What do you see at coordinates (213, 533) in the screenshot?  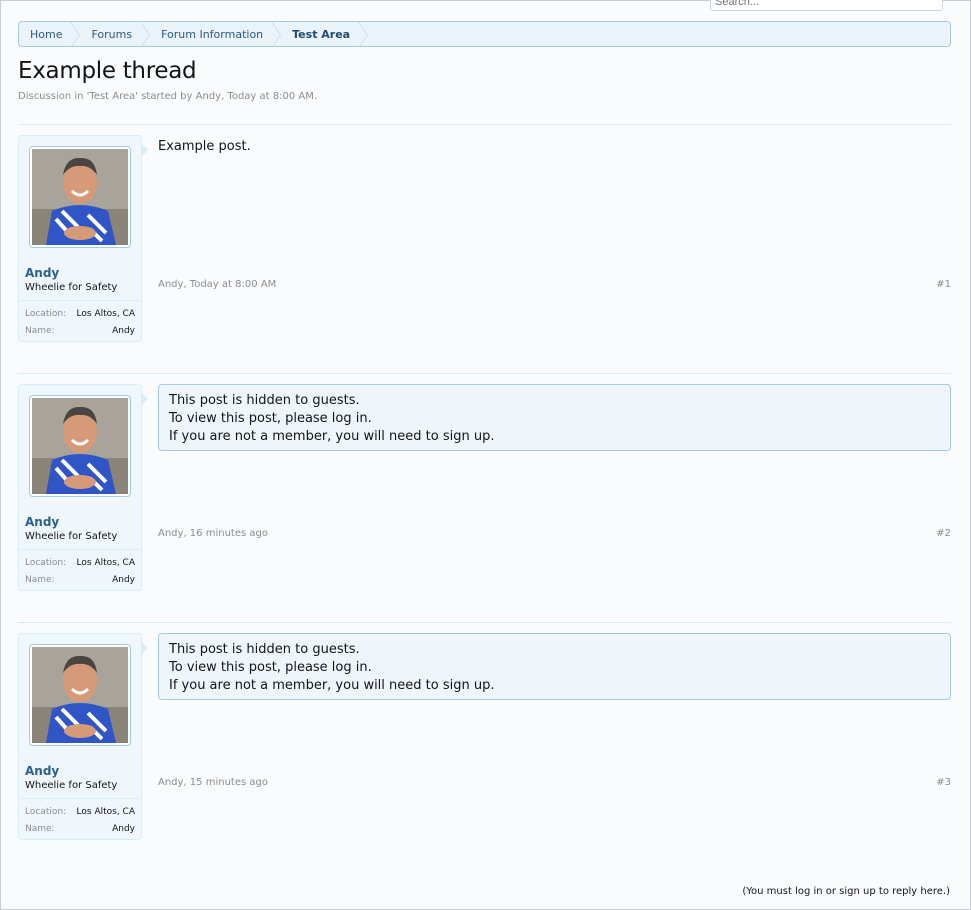 I see `post-meta: Andy, 16 minutes ago` at bounding box center [213, 533].